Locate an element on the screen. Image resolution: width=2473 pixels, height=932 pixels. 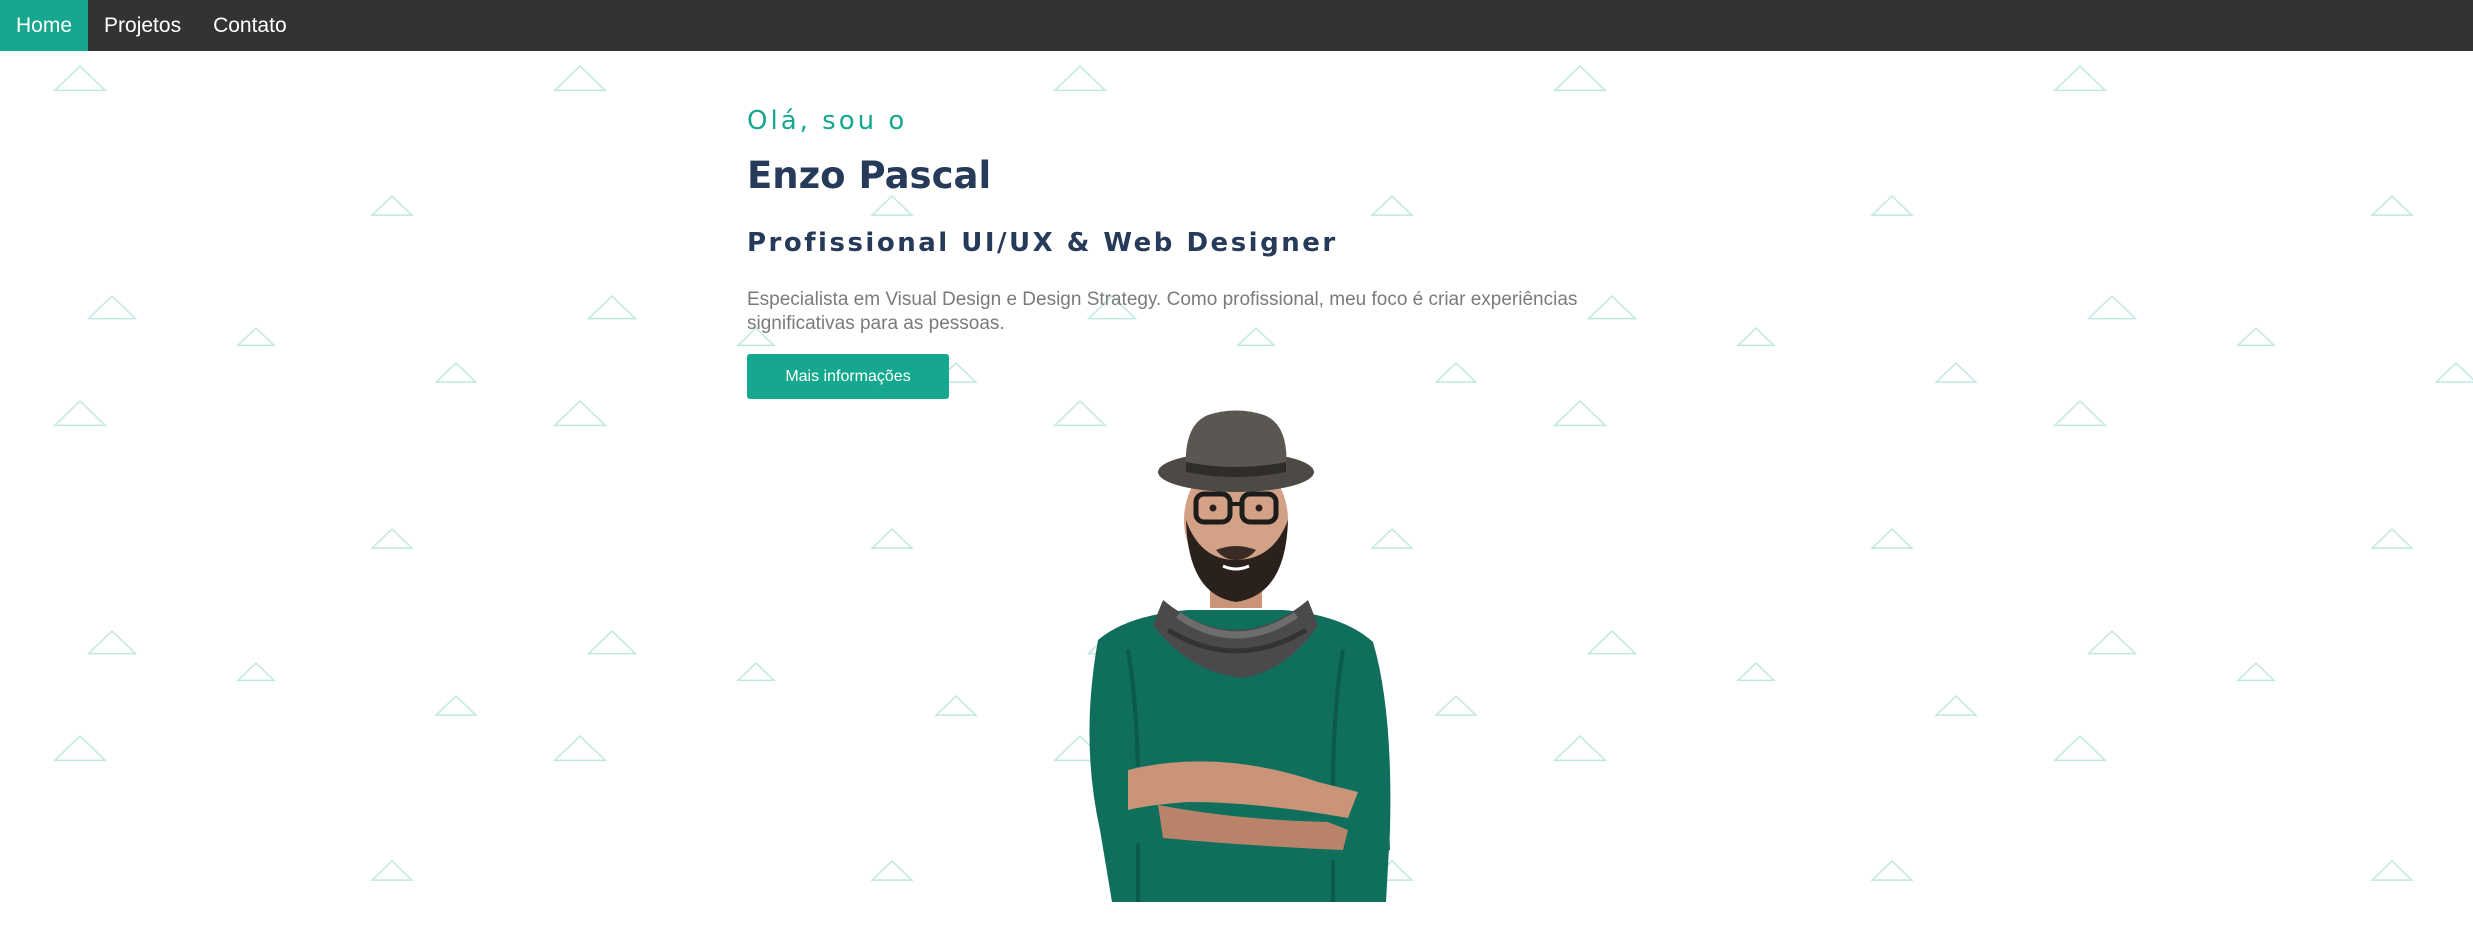
hero-greeting: Olá, sou o is located at coordinates (827, 121).